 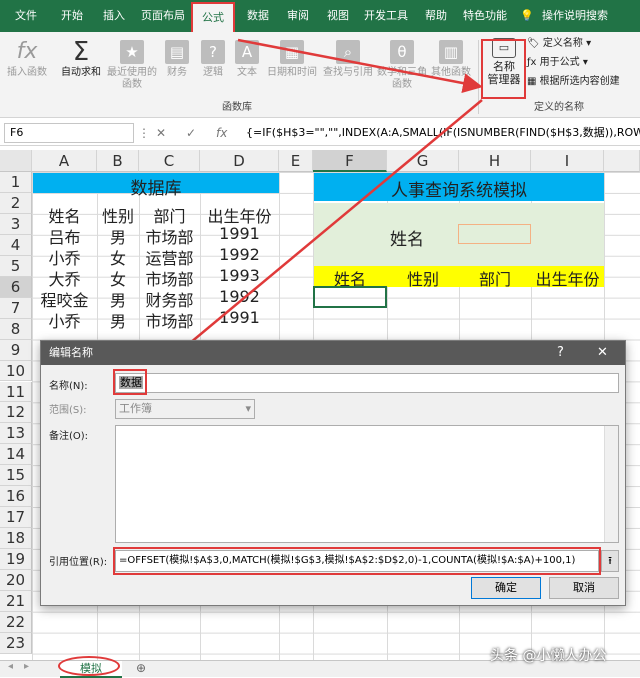 I want to click on confirm-icon: ✓, so click(x=191, y=133).